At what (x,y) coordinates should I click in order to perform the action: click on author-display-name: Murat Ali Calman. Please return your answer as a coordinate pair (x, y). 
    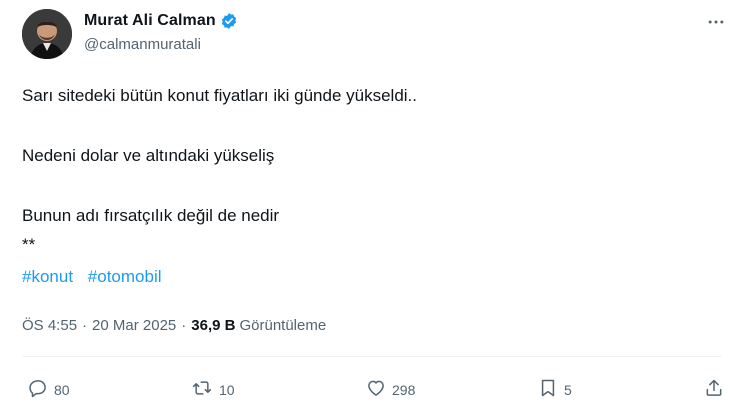
    Looking at the image, I should click on (150, 21).